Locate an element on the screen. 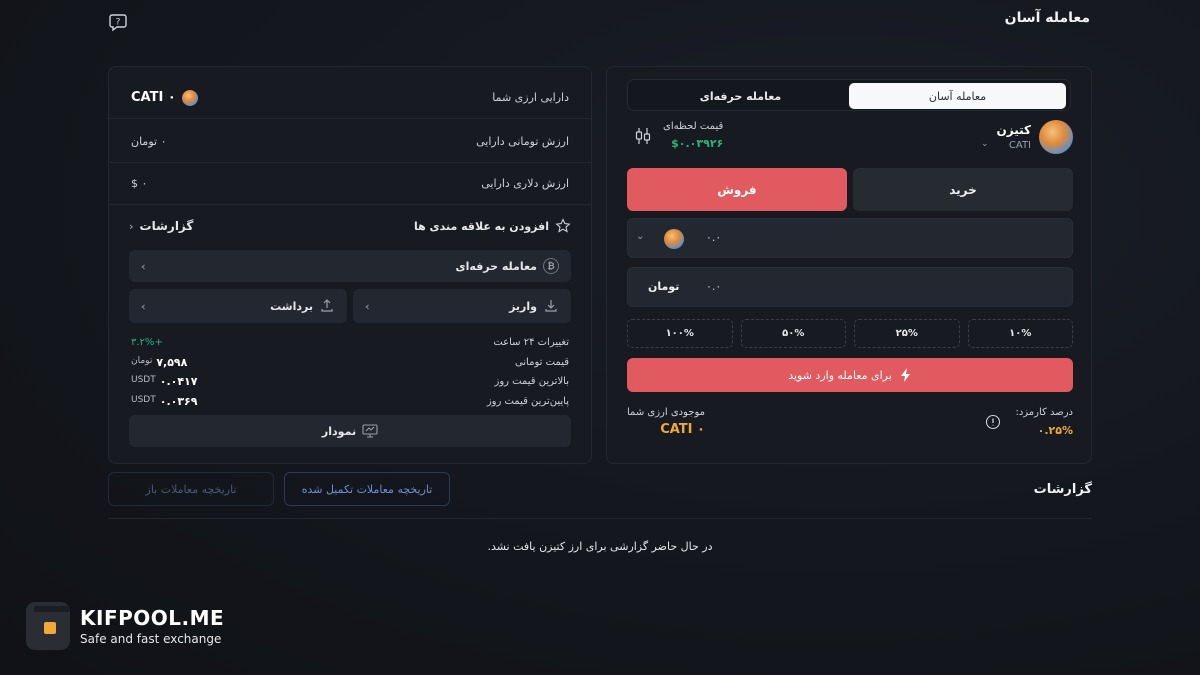 The image size is (1200, 675). holdings-dollar-row: ۰ $ ارزش دلاری دارایی is located at coordinates (350, 184).